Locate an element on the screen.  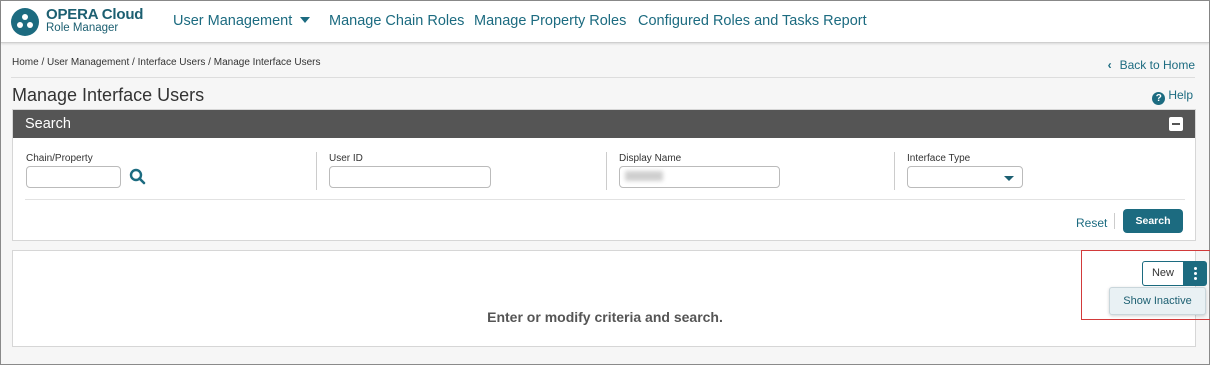
page-title: Manage Interface Users is located at coordinates (108, 95).